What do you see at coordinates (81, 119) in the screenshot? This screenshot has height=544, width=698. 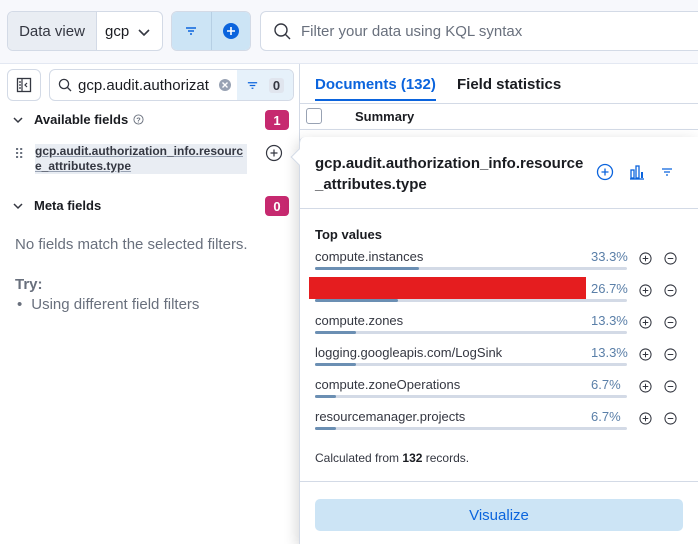 I see `available-fields-label: Available fields` at bounding box center [81, 119].